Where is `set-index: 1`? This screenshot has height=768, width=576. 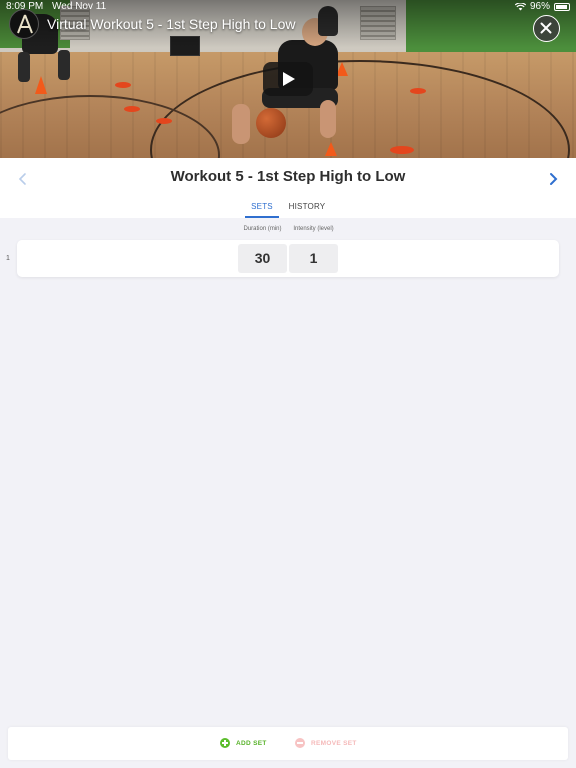 set-index: 1 is located at coordinates (8, 258).